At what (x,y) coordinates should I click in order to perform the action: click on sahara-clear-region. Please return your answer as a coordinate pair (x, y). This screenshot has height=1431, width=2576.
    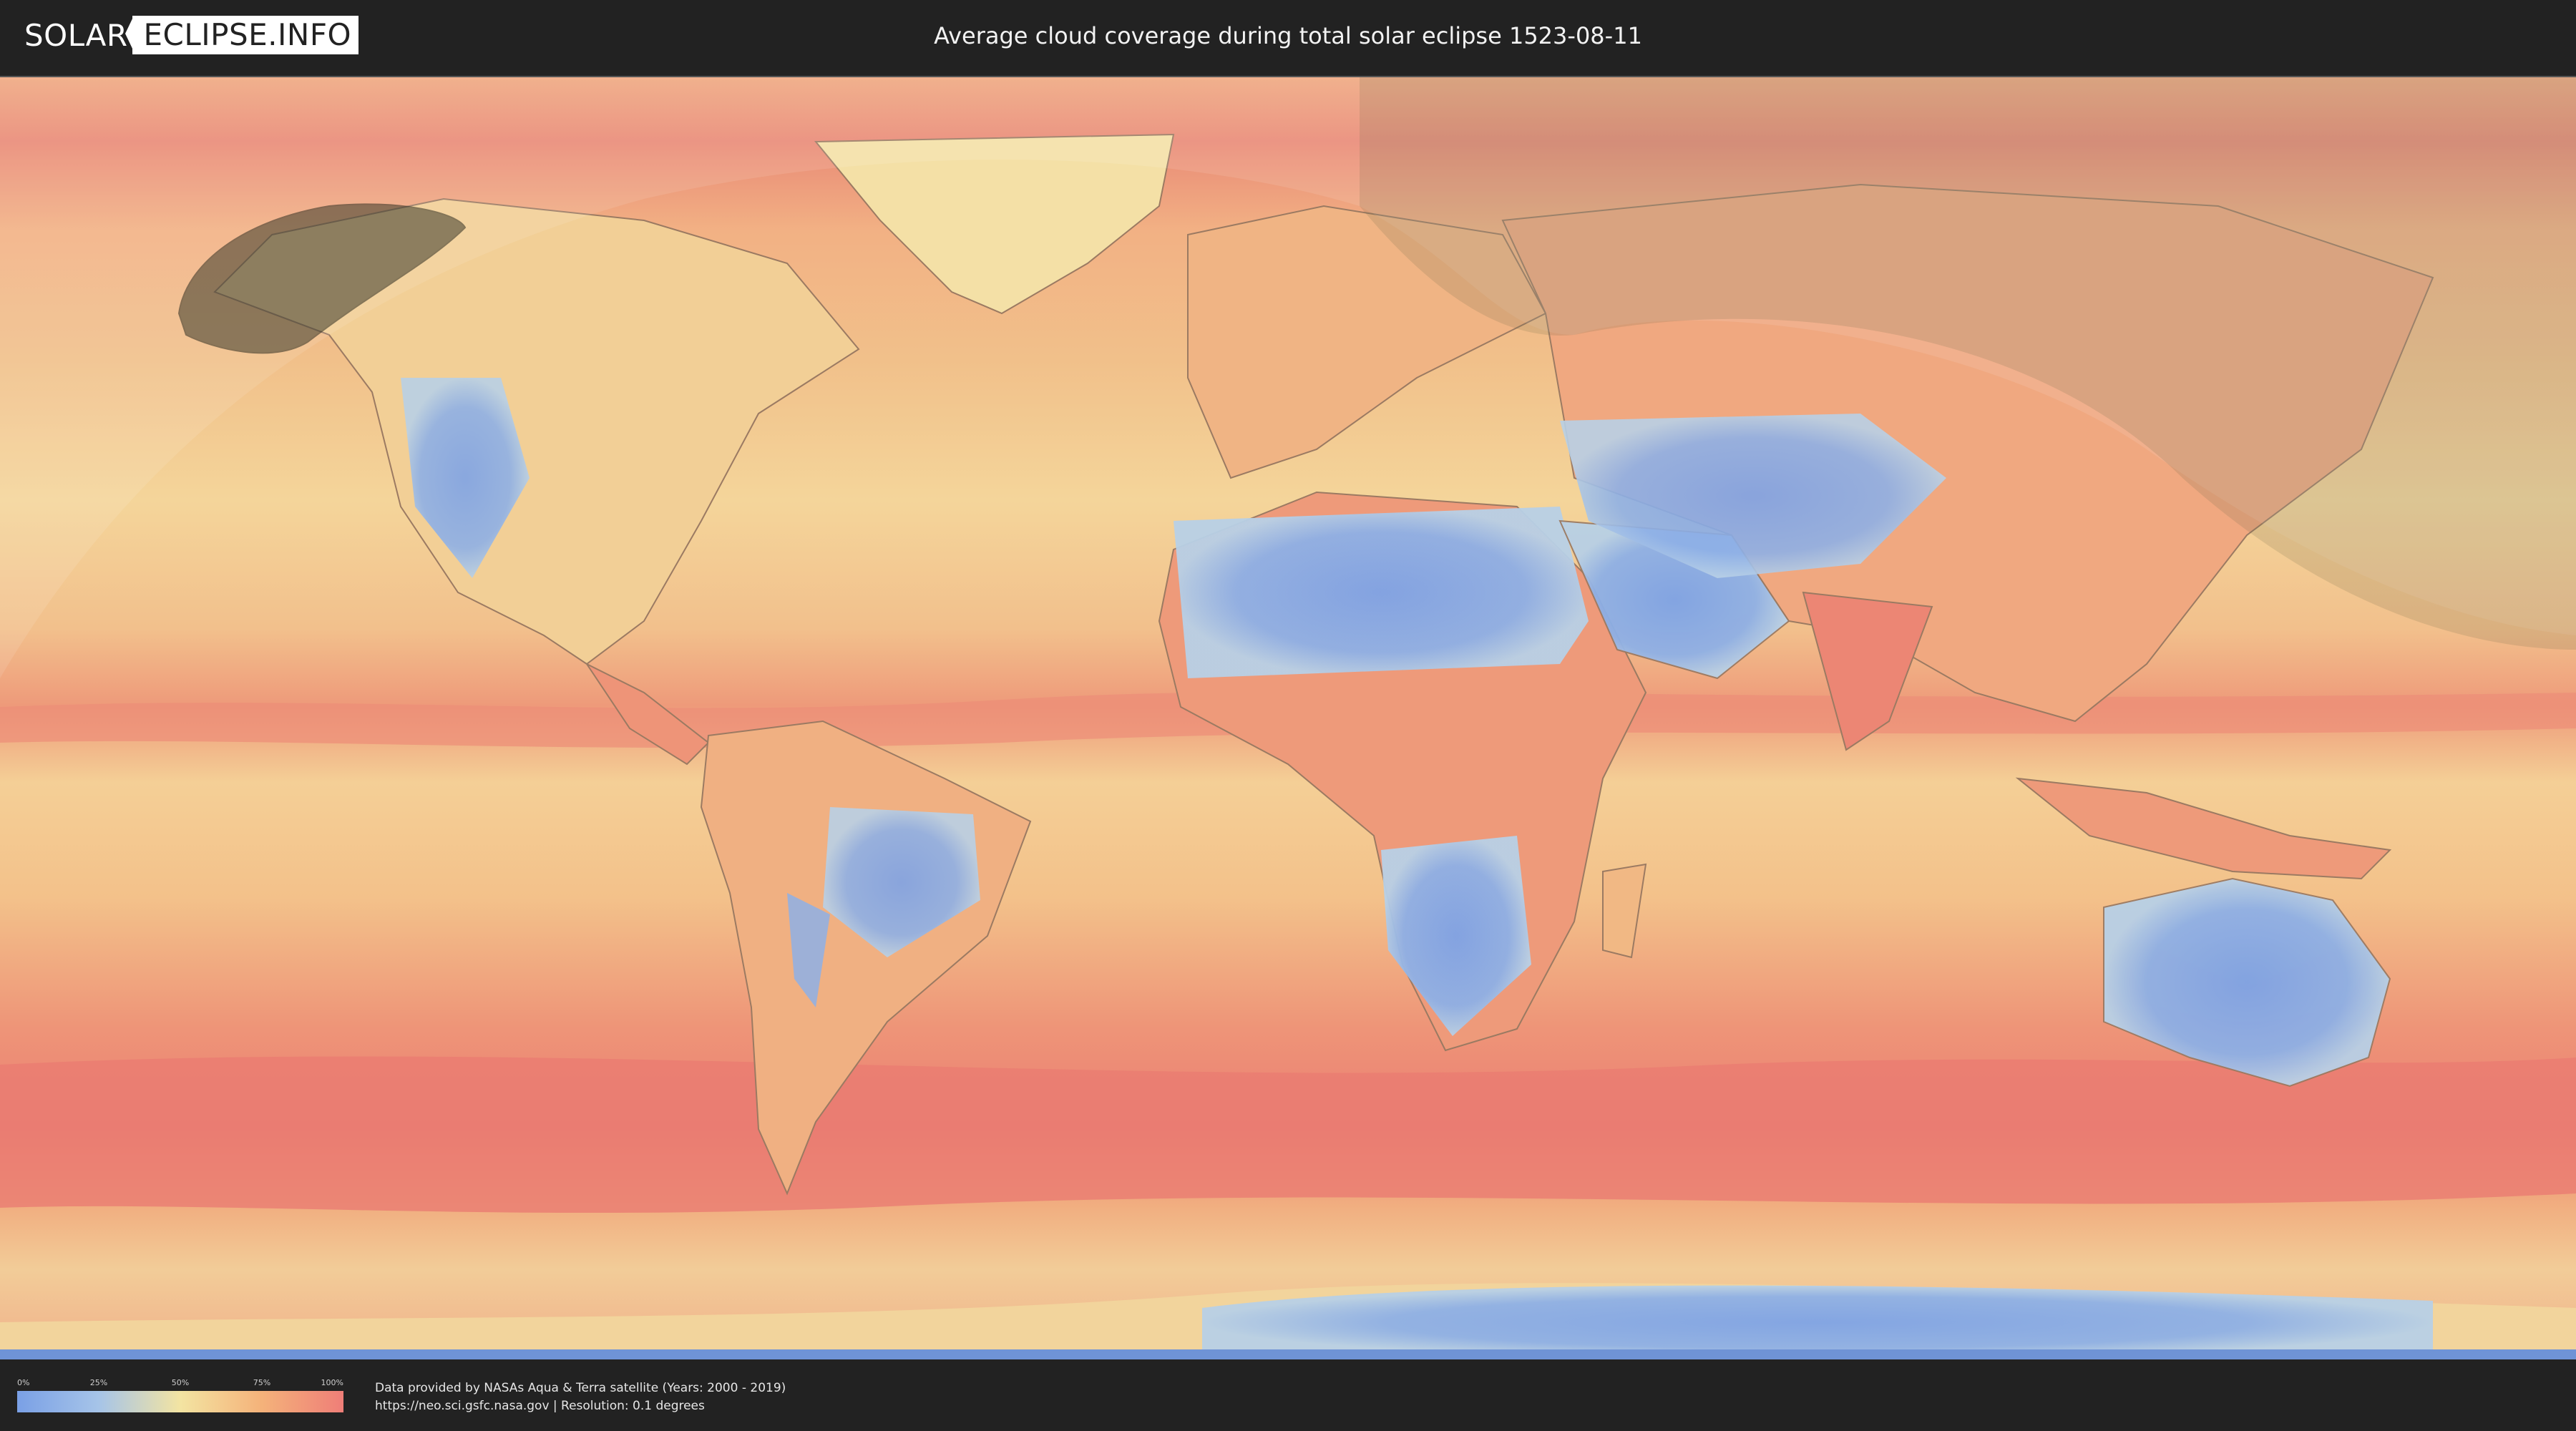
    Looking at the image, I should click on (1381, 592).